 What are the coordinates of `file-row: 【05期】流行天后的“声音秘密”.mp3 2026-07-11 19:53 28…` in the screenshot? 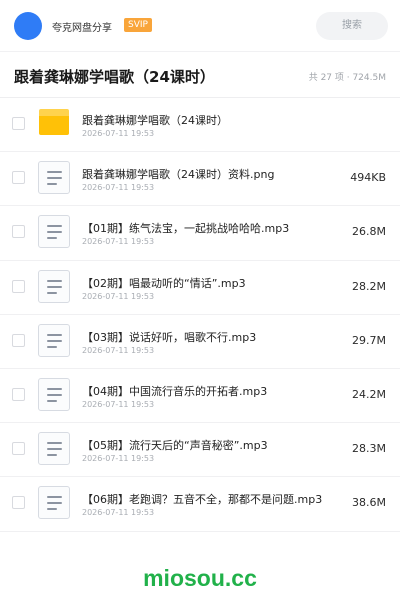 It's located at (200, 450).